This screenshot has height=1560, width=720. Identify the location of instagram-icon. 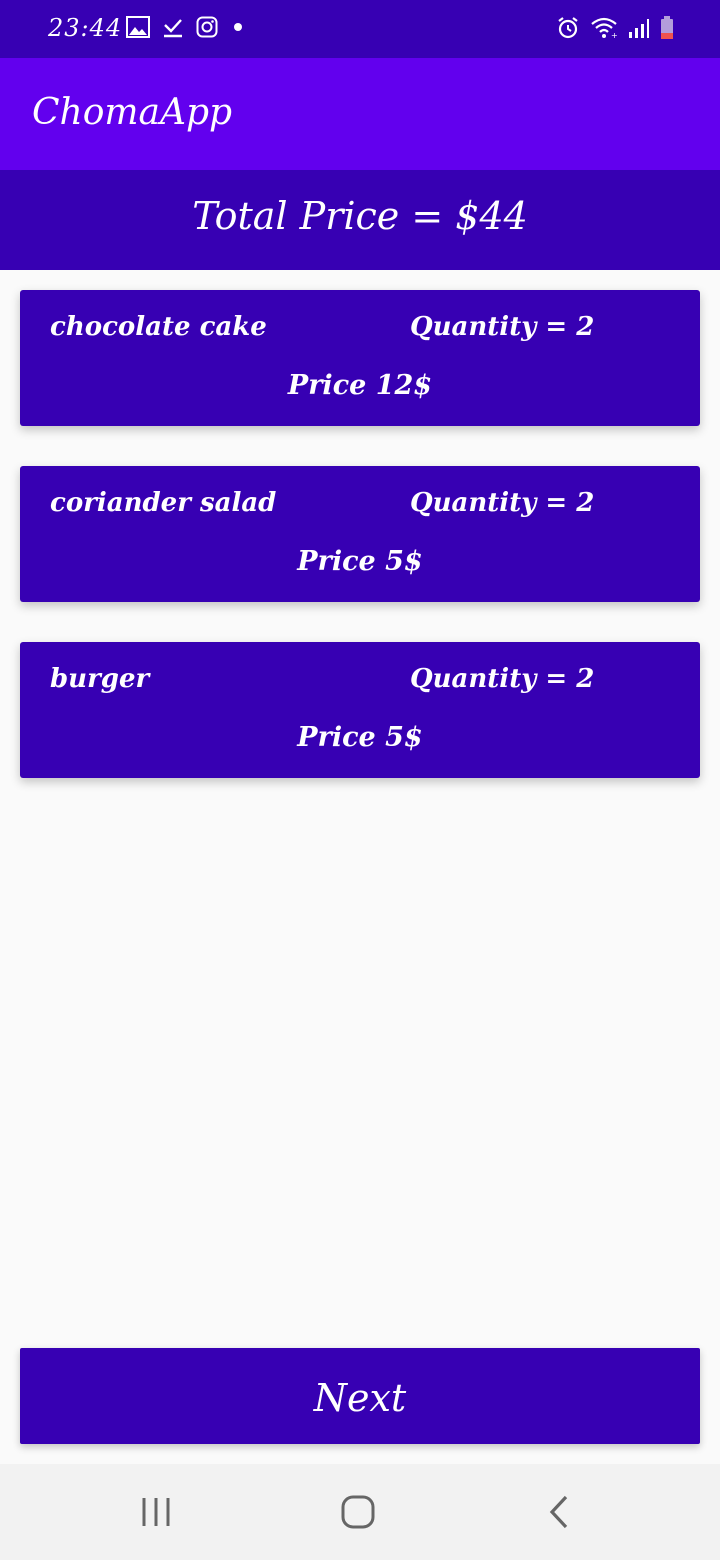
(207, 27).